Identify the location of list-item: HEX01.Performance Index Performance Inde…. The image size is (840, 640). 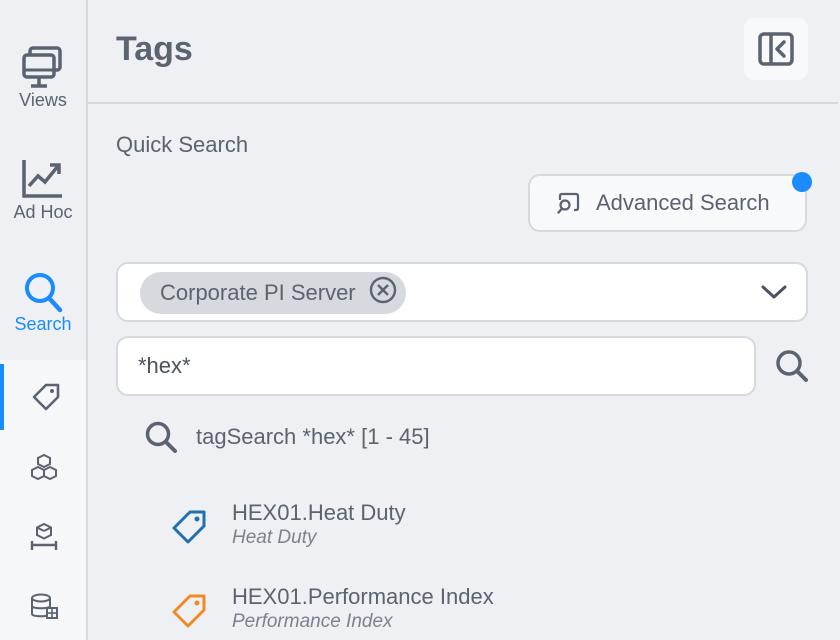
(332, 609).